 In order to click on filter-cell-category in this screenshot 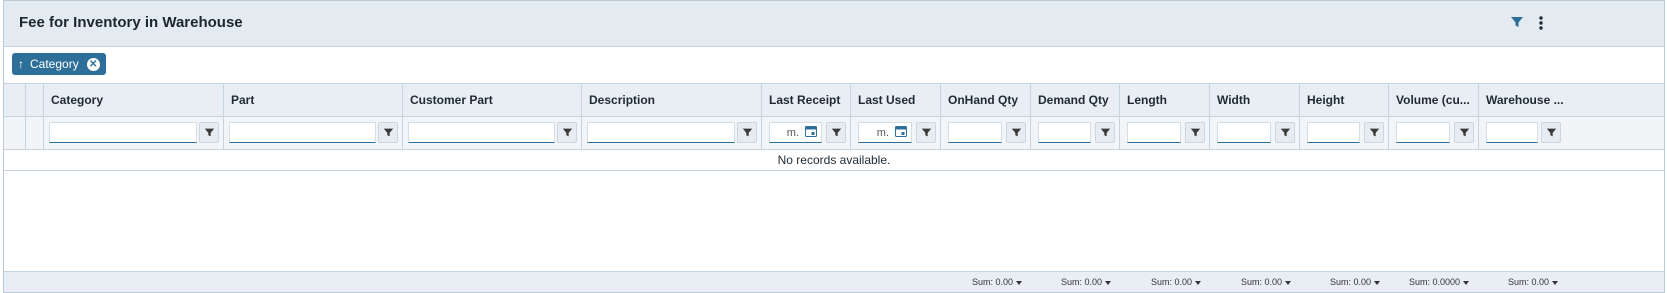, I will do `click(133, 133)`.